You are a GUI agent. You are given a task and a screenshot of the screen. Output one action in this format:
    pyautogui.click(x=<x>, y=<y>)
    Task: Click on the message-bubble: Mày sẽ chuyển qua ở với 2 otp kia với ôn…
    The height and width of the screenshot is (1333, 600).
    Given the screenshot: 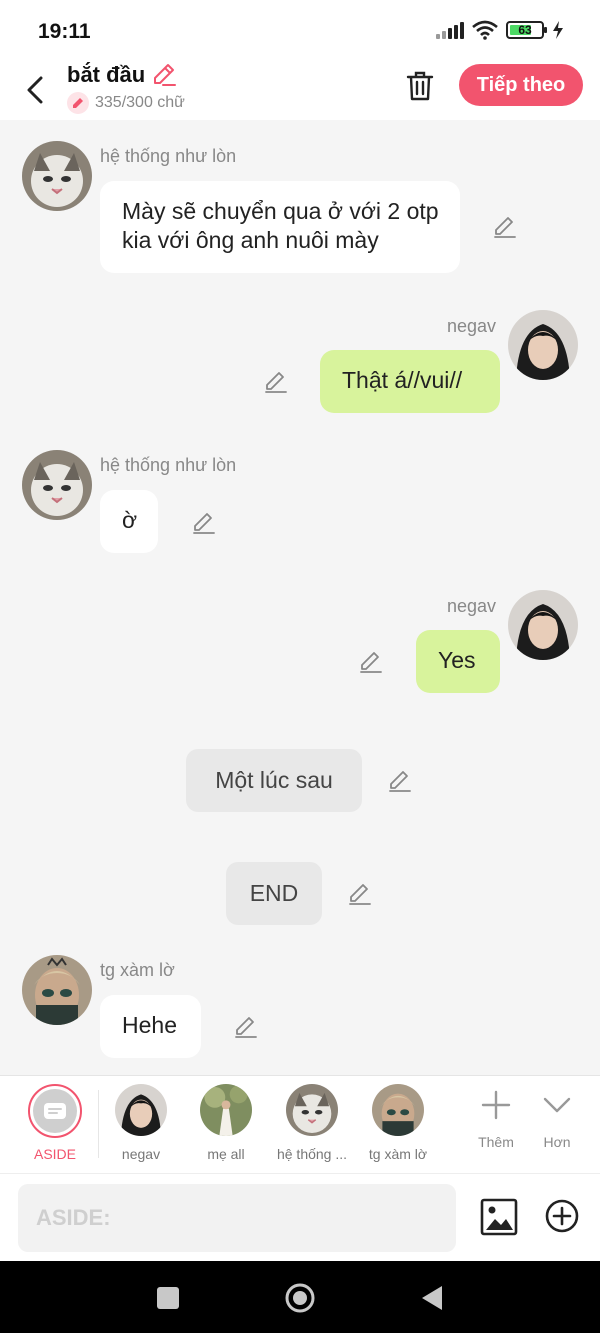 What is the action you would take?
    pyautogui.click(x=280, y=227)
    